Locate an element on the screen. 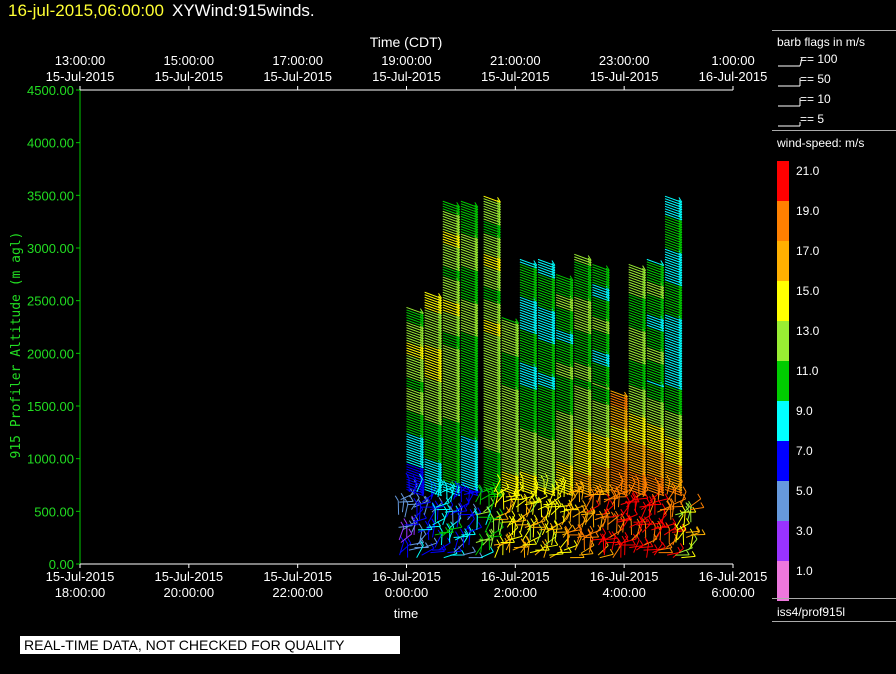 This screenshot has width=896, height=674. x-tick-time: 4:00:00 is located at coordinates (623, 592).